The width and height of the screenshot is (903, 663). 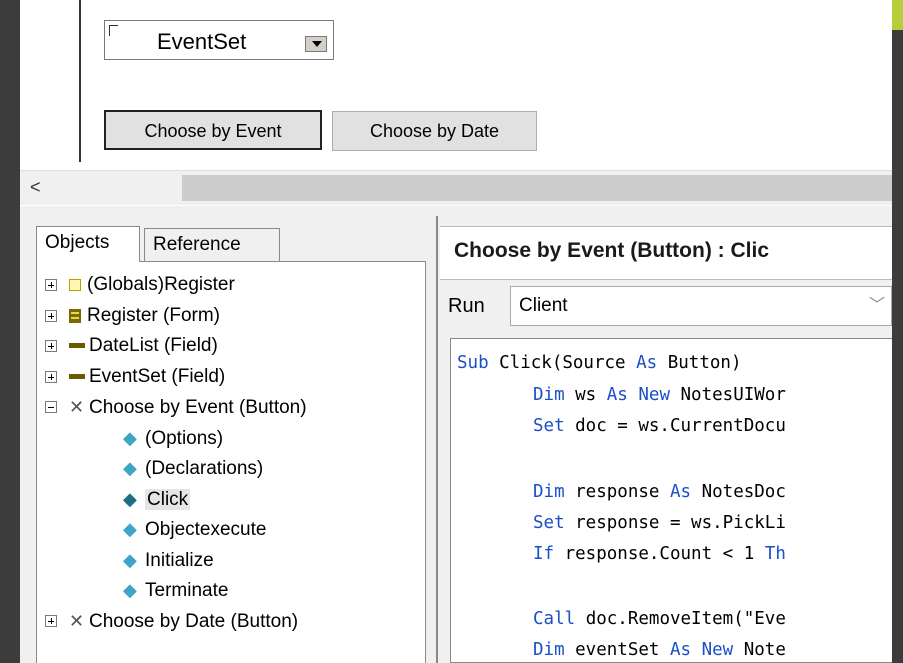 I want to click on editor-title-bar: Choose by Event (Button) : Clic, so click(x=666, y=253).